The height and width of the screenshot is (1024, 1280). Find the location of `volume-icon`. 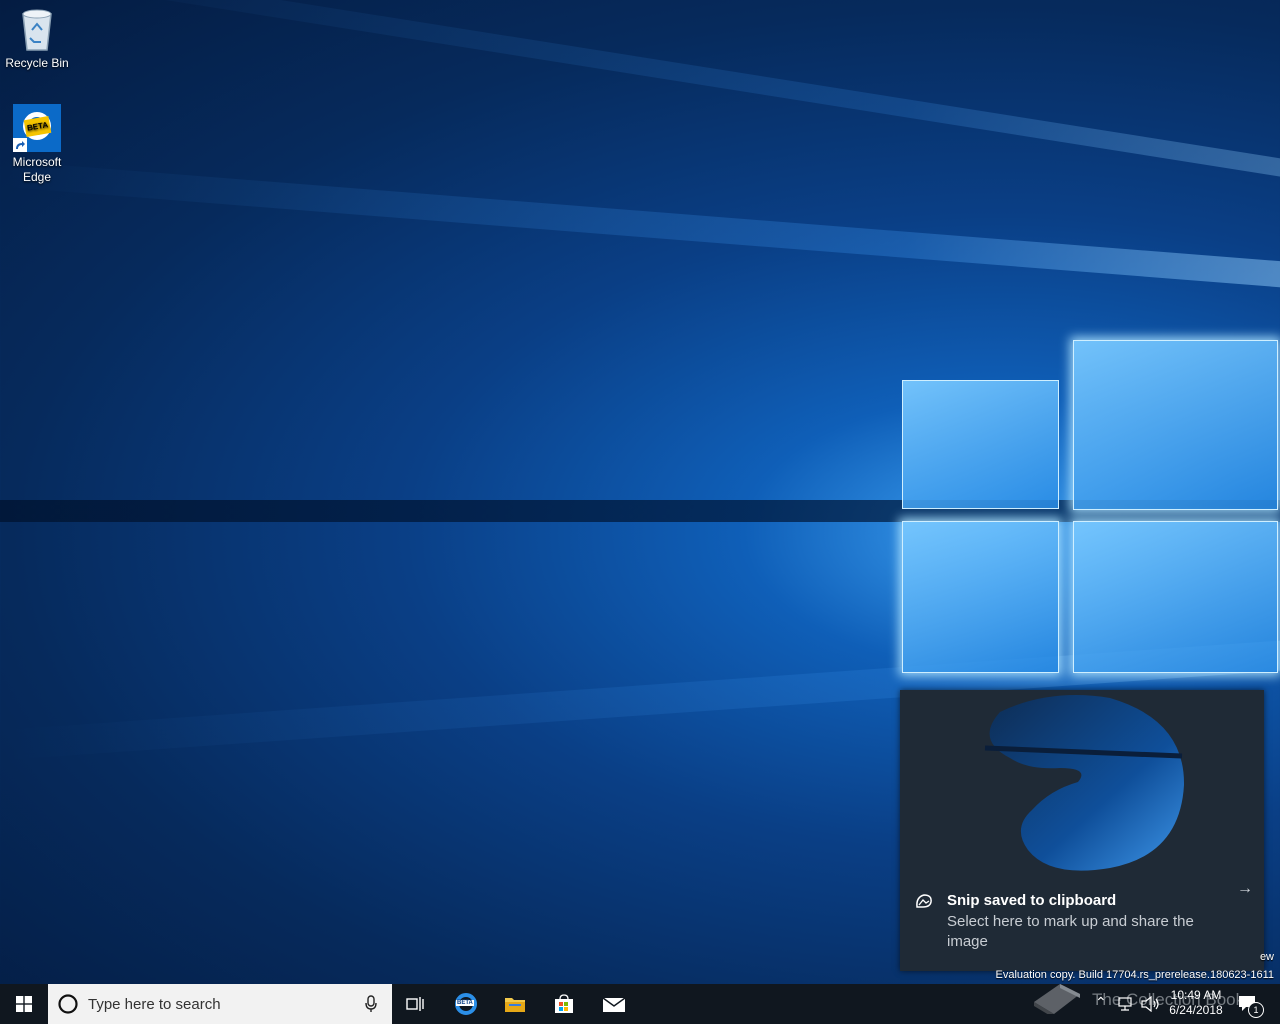

volume-icon is located at coordinates (1151, 1004).